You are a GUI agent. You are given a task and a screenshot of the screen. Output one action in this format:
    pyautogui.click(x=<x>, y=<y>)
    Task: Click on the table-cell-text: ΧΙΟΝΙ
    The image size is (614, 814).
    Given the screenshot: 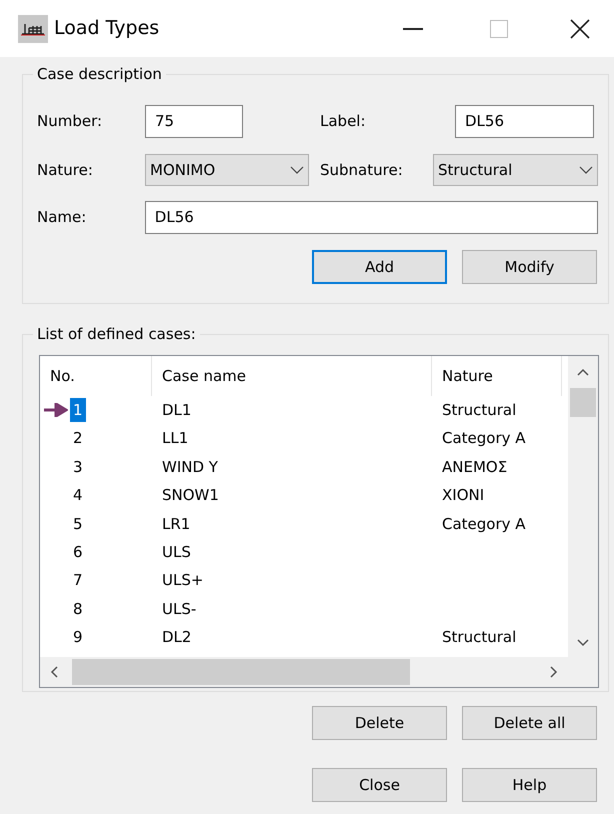 What is the action you would take?
    pyautogui.click(x=463, y=495)
    